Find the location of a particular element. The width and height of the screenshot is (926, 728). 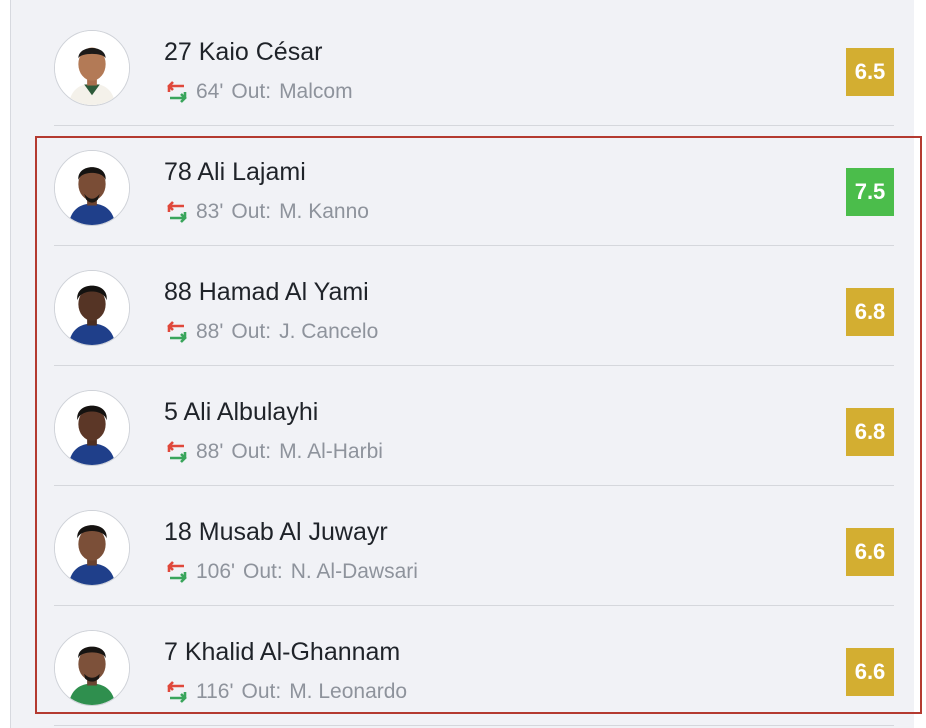

substituted-player-name: Malcom is located at coordinates (316, 92).